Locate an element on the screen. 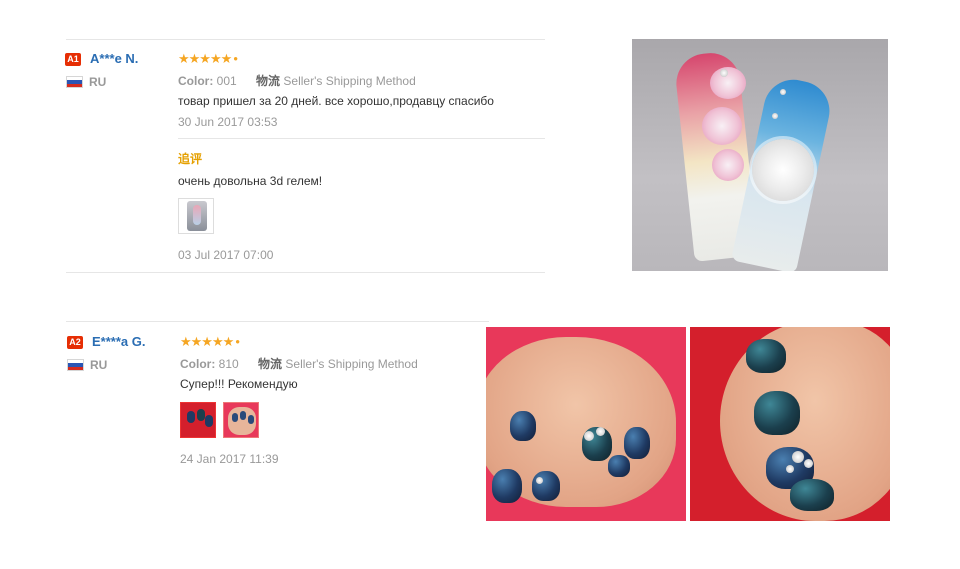 The width and height of the screenshot is (960, 569). reviewer-name: A***e N. is located at coordinates (114, 58).